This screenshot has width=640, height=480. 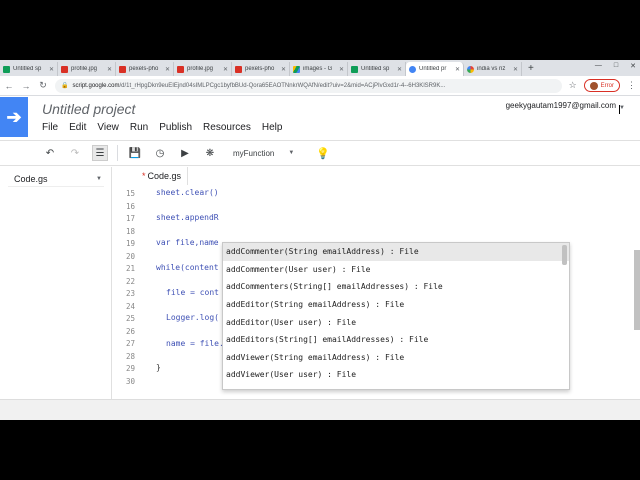 What do you see at coordinates (56, 283) in the screenshot?
I see `file-pane: Code.gs ▼` at bounding box center [56, 283].